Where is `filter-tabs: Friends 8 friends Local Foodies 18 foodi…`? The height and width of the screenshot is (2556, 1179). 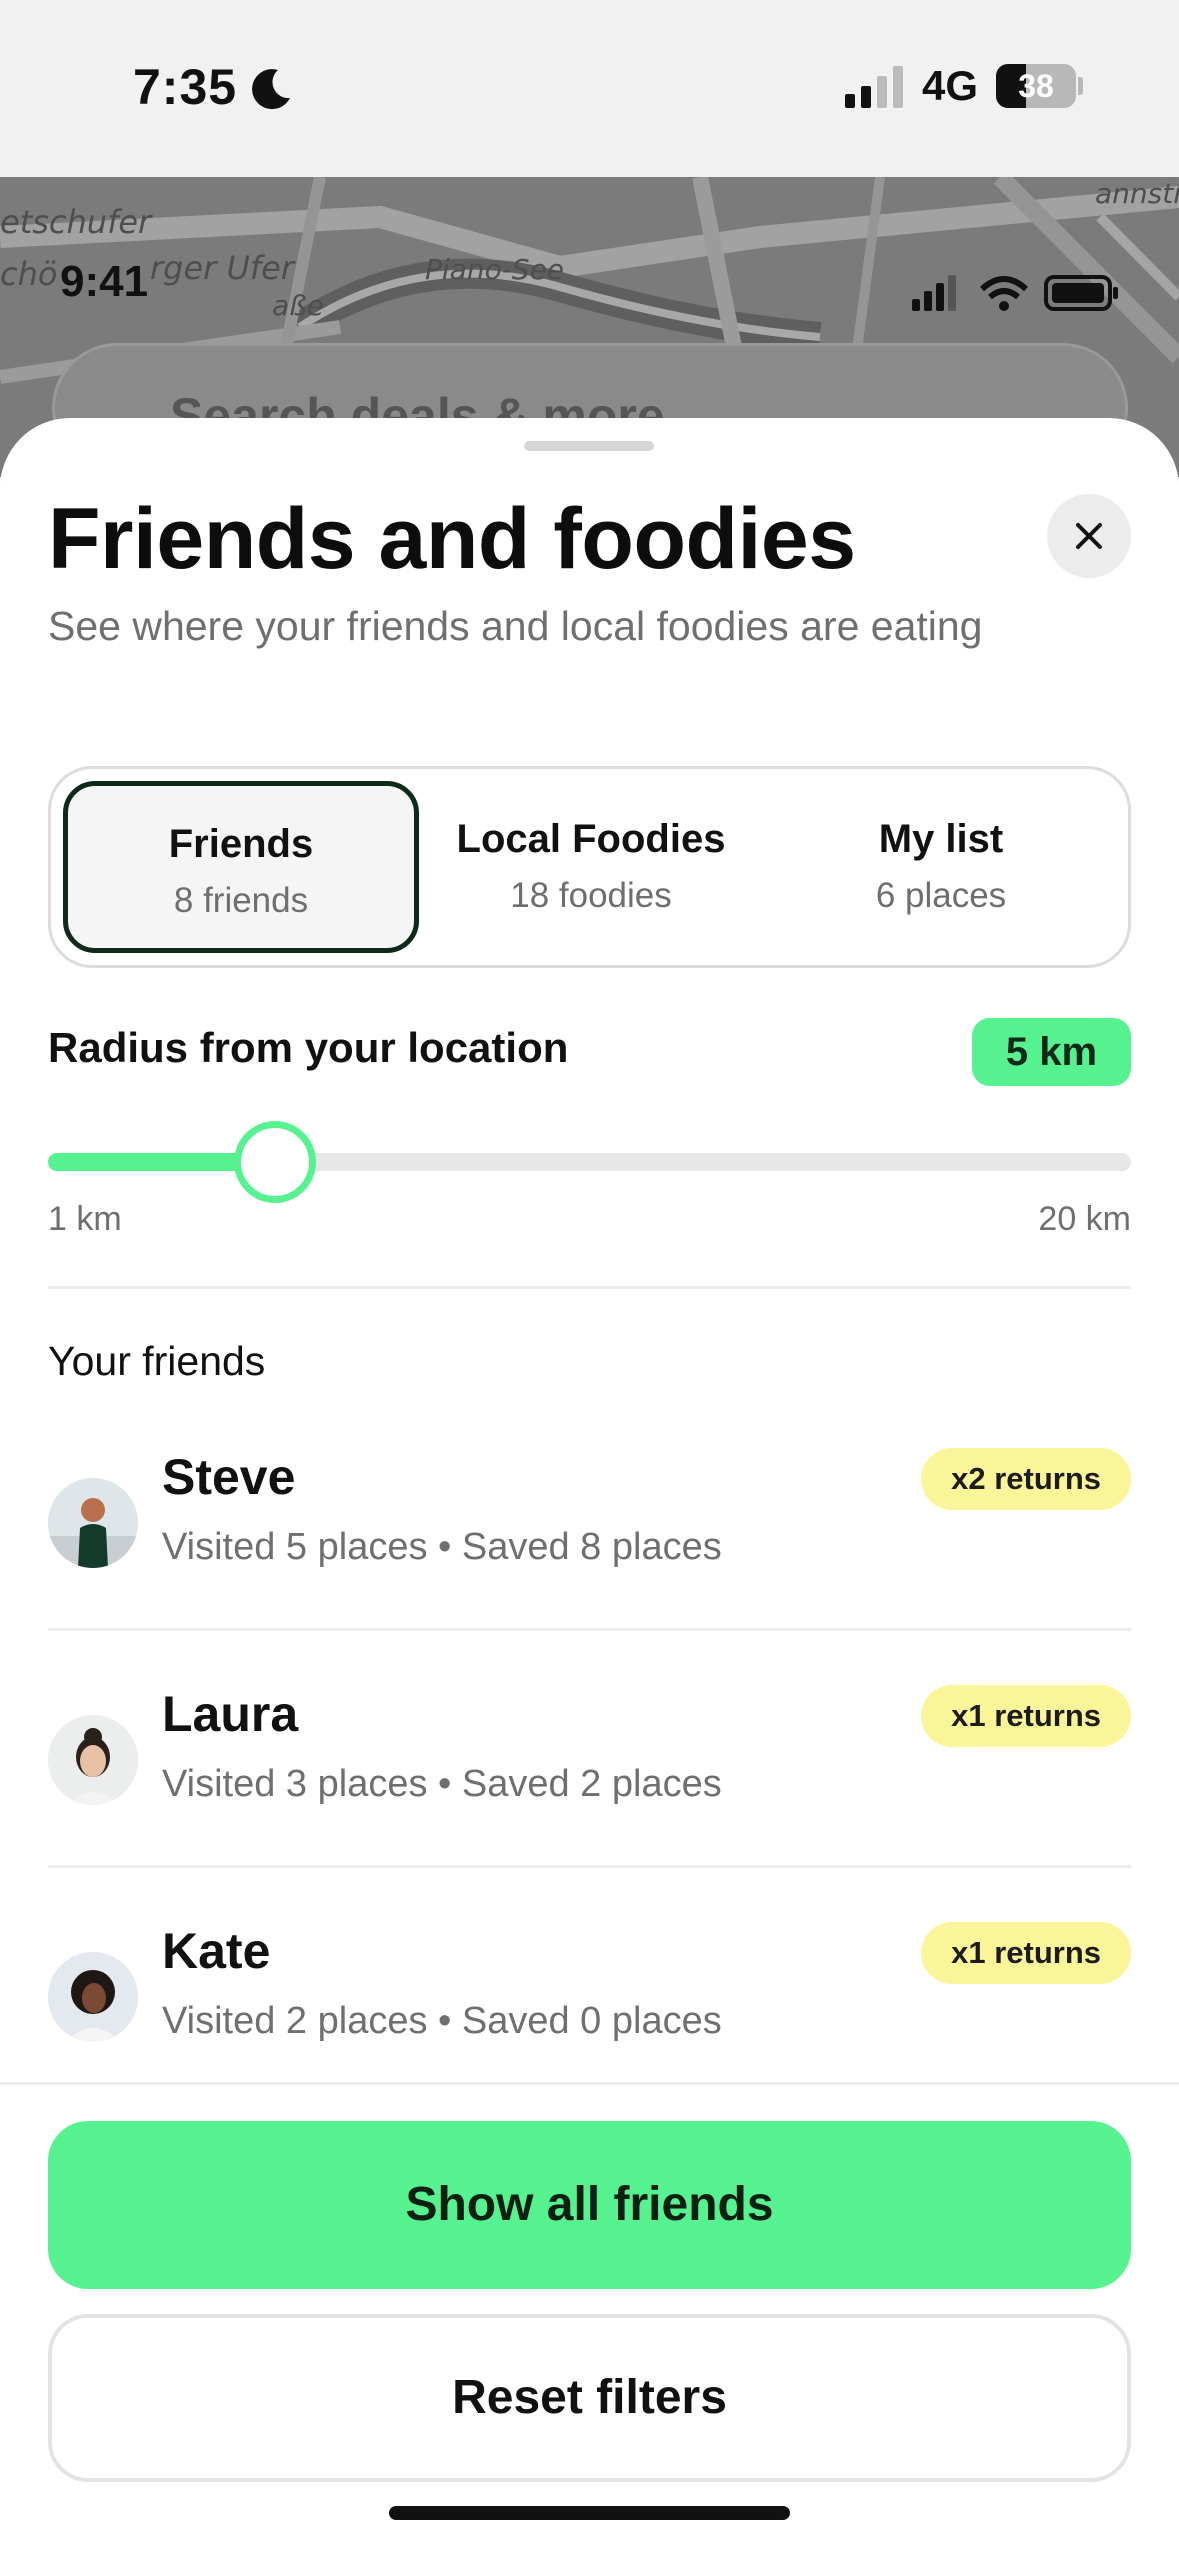 filter-tabs: Friends 8 friends Local Foodies 18 foodi… is located at coordinates (589, 867).